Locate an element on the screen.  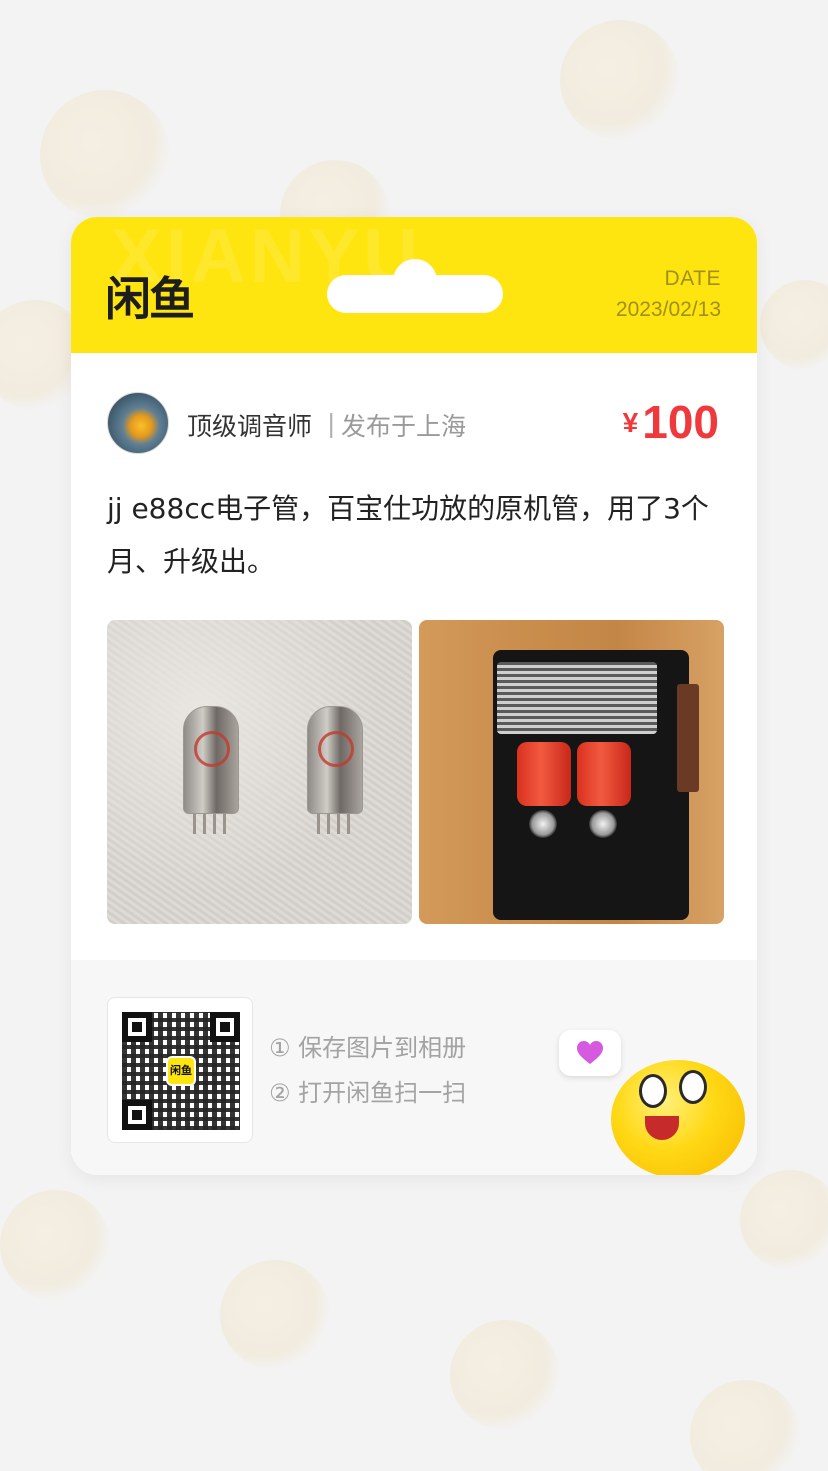
price-currency: ¥ is located at coordinates (630, 422).